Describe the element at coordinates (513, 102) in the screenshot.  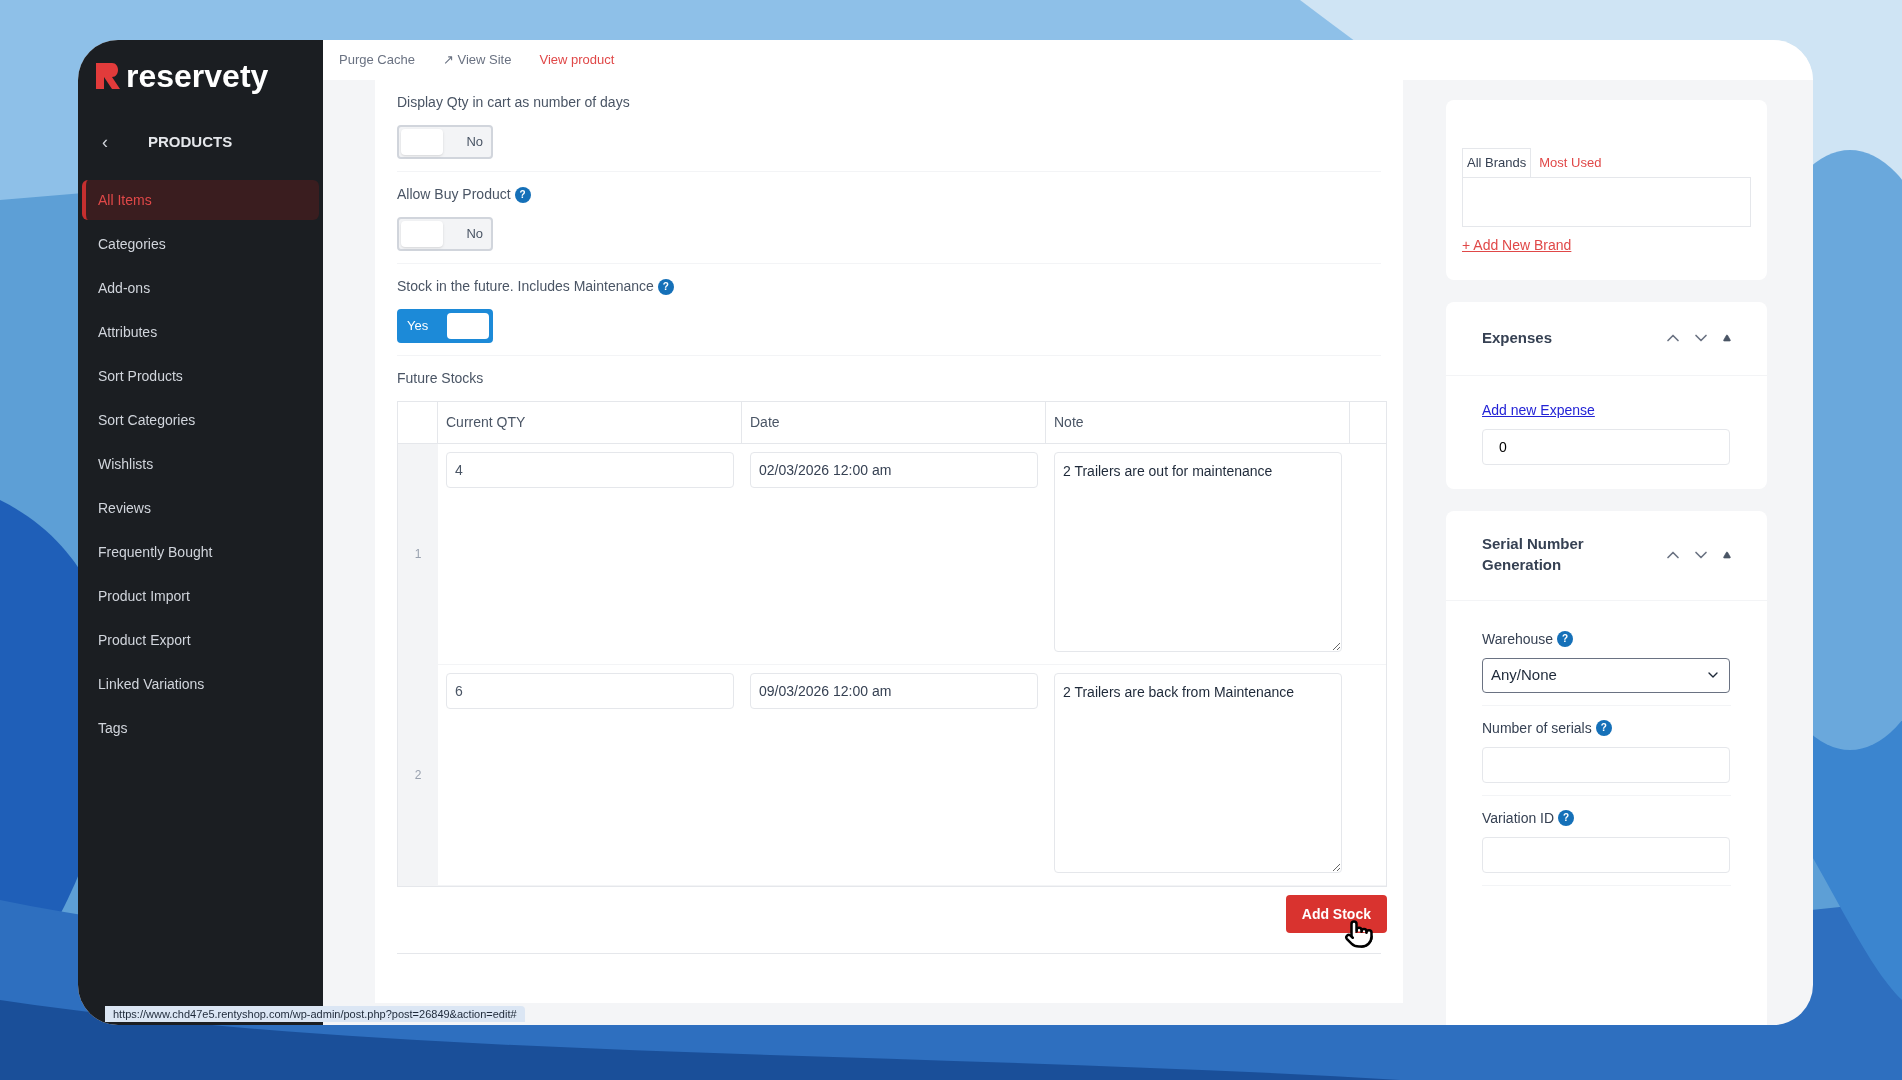
I see `setting-label: Display Qty in cart as number of days` at that location.